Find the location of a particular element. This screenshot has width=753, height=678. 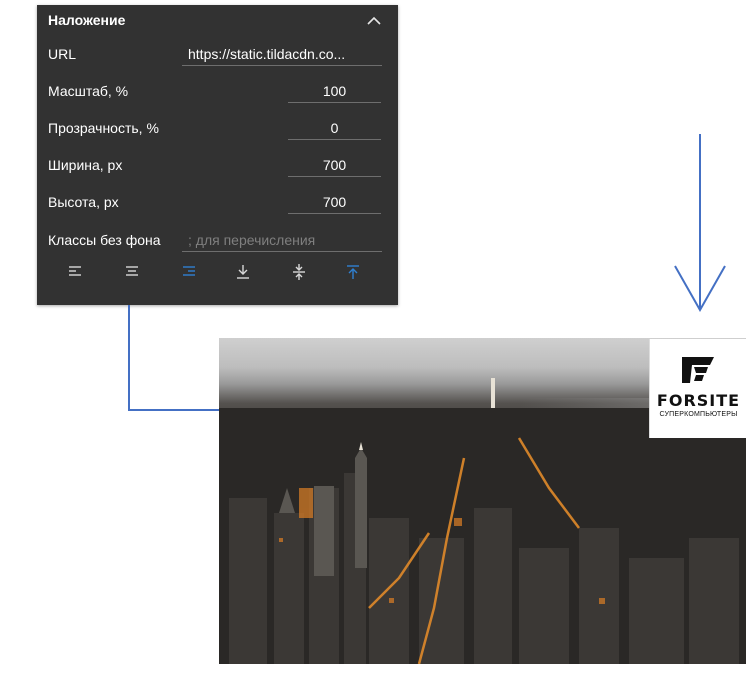

classes-field: ; для перечисления is located at coordinates (282, 240).